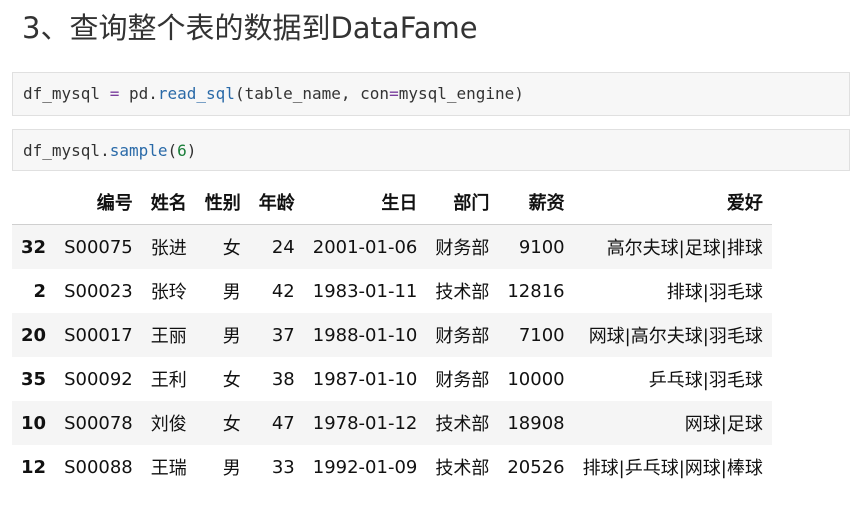 The height and width of the screenshot is (508, 850). I want to click on table-cell: 42, so click(283, 291).